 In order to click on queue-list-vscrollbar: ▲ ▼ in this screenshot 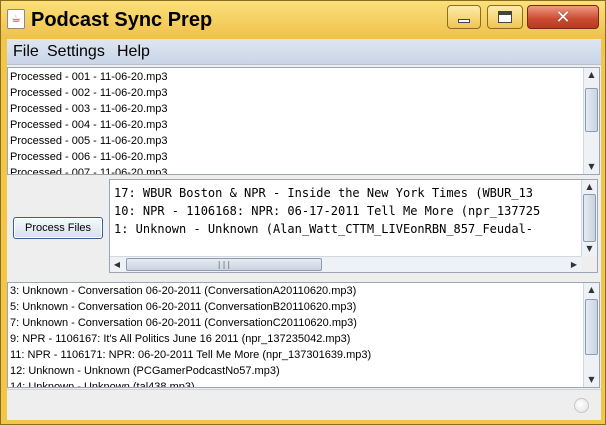, I will do `click(589, 218)`.